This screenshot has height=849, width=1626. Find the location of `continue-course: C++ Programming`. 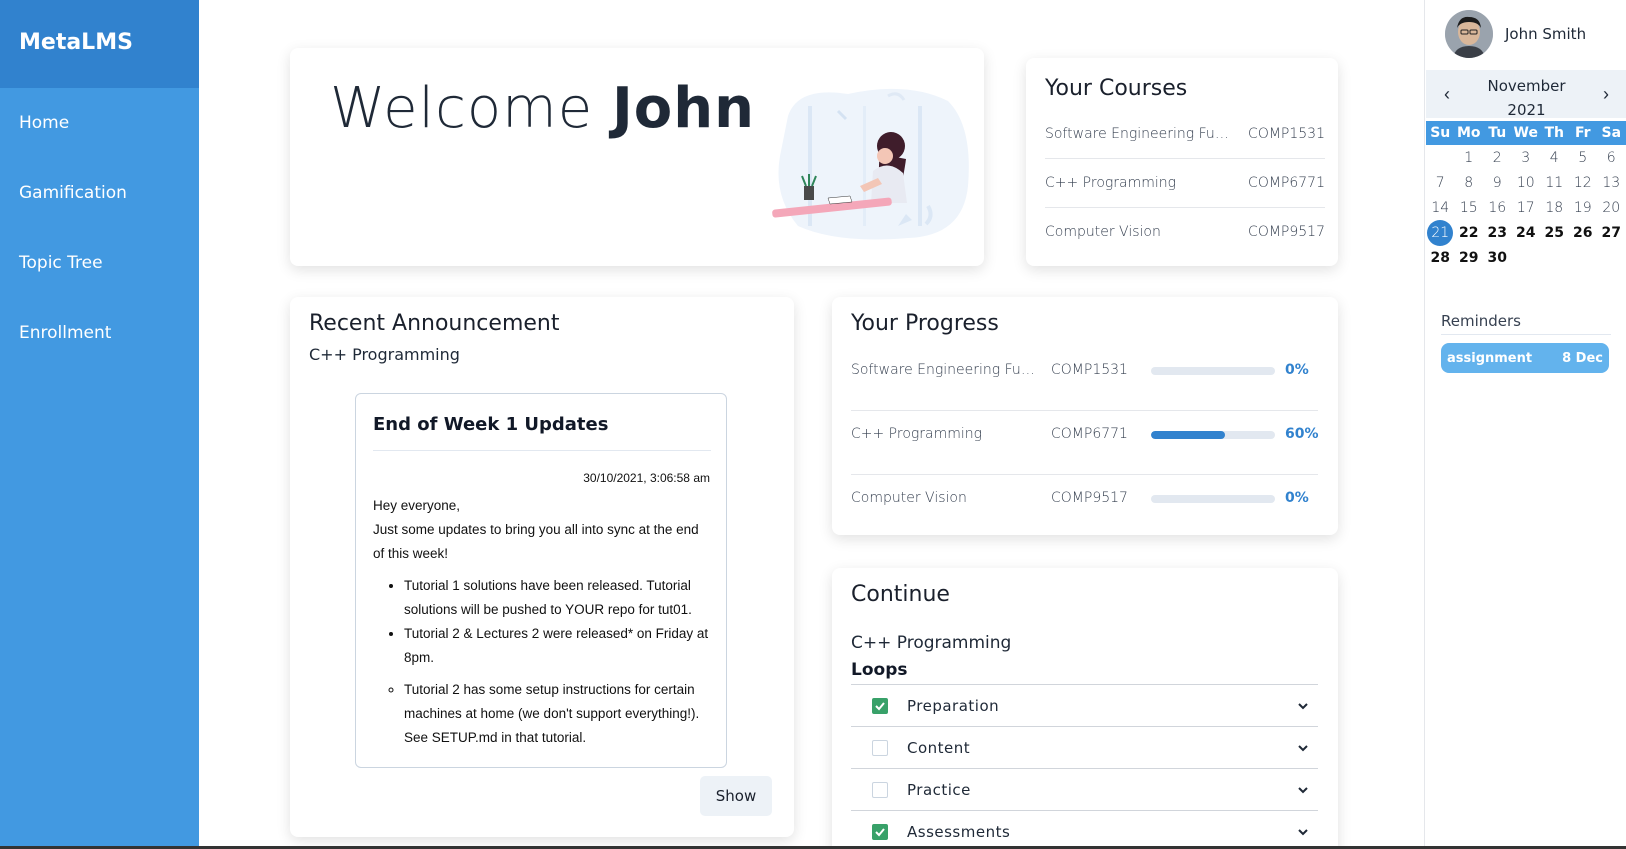

continue-course: C++ Programming is located at coordinates (931, 643).